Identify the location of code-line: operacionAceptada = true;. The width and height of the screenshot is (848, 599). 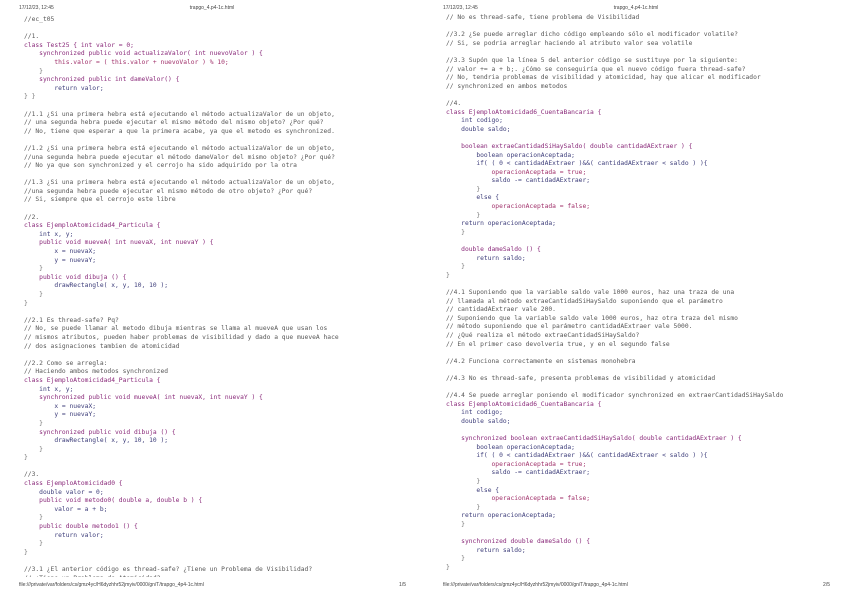
(516, 172).